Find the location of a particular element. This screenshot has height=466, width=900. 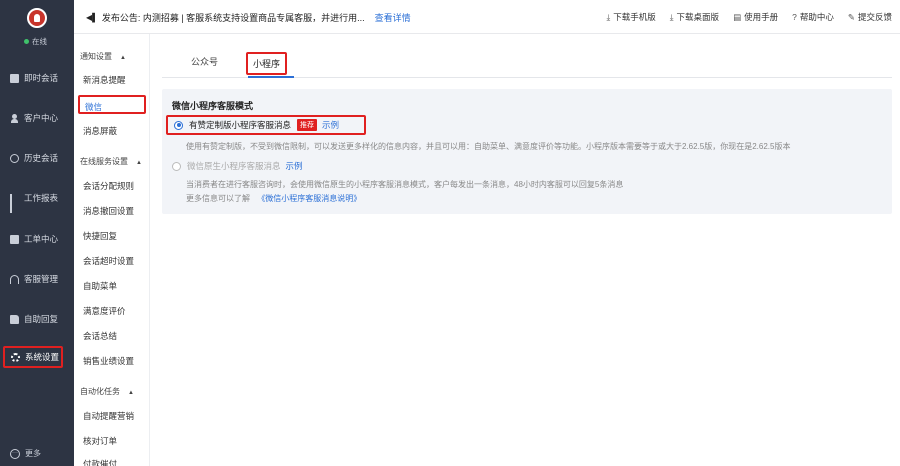

nav-item-system-settings: 系统设置 is located at coordinates (33, 357).